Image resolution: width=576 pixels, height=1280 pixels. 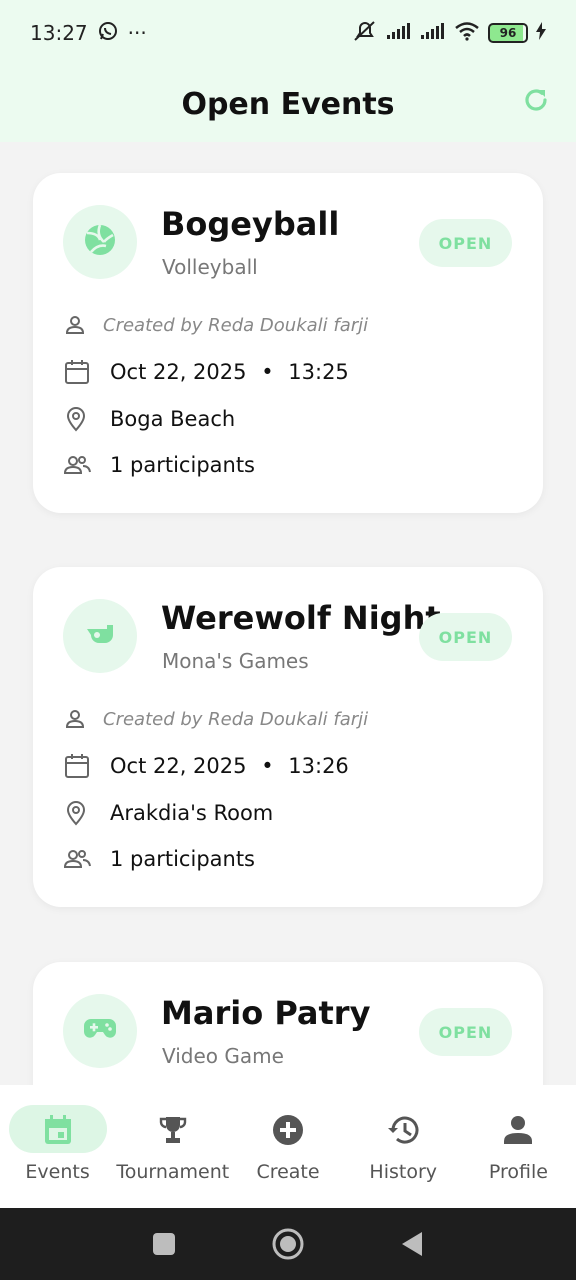 What do you see at coordinates (403, 1172) in the screenshot?
I see `nav-label: History` at bounding box center [403, 1172].